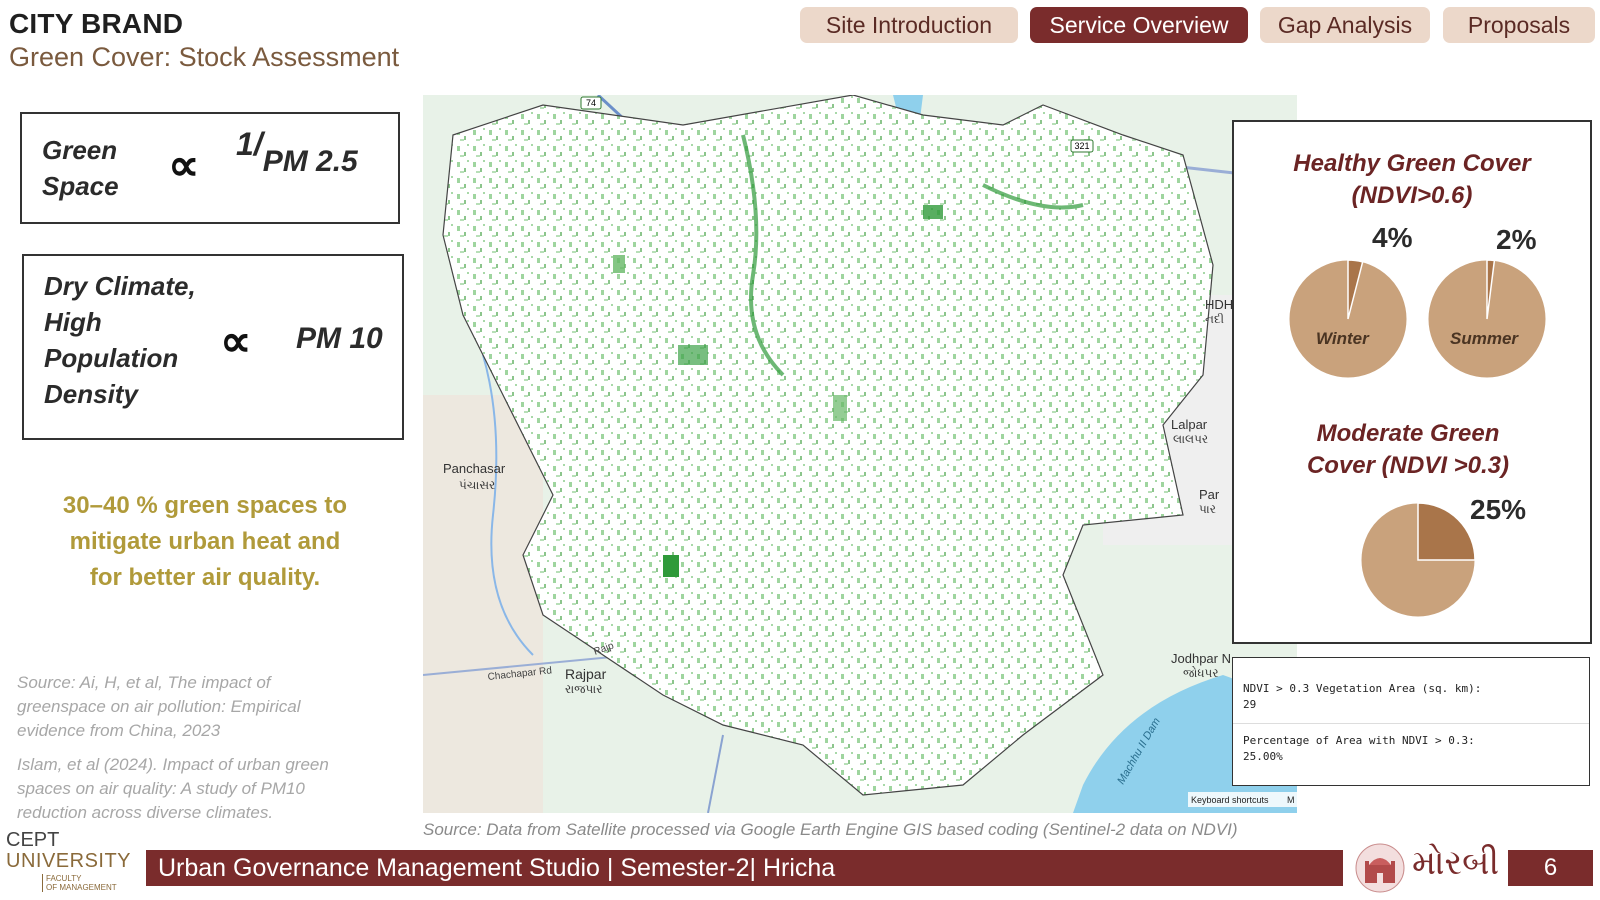 This screenshot has width=1600, height=900. I want to click on healthy-green-cover-title: Healthy Green Cover (NDVI>0.6), so click(1412, 180).